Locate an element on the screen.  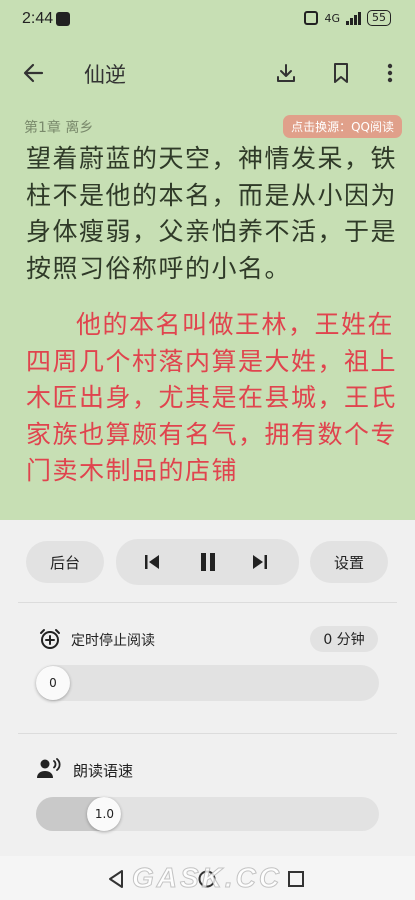
app-notification-icon is located at coordinates (63, 19).